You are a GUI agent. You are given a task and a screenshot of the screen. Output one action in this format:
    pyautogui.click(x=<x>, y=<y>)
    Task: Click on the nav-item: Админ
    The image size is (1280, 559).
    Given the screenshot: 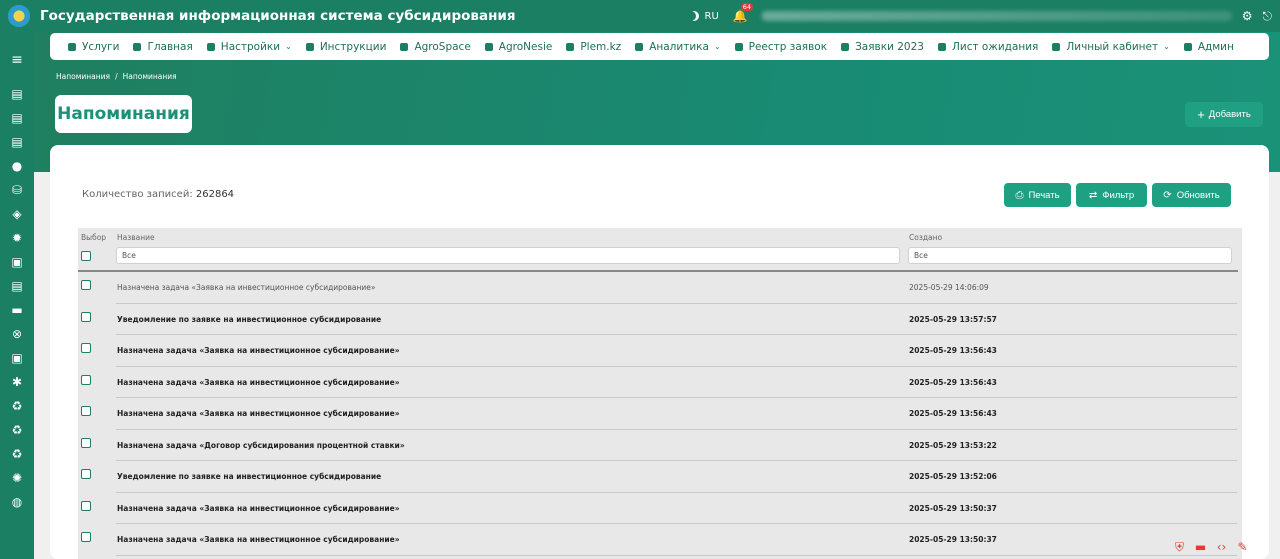 What is the action you would take?
    pyautogui.click(x=1208, y=47)
    